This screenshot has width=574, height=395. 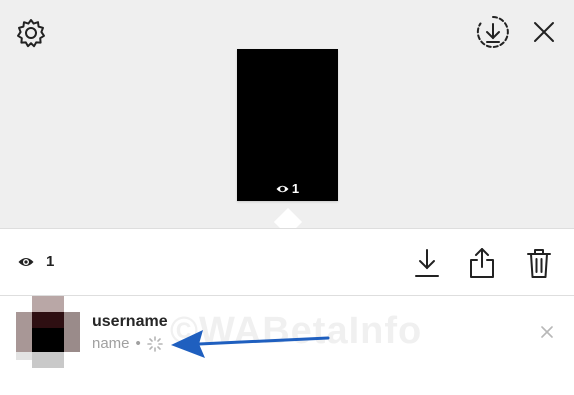 I want to click on download-button, so click(x=427, y=263).